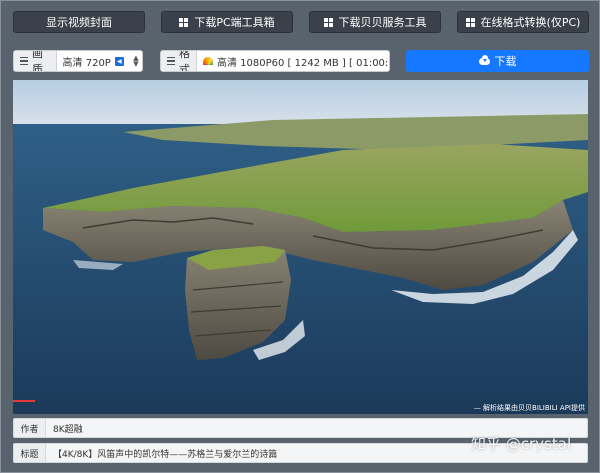 The image size is (600, 473). I want to click on zhihu-watermark: 知乎 @crystal, so click(521, 444).